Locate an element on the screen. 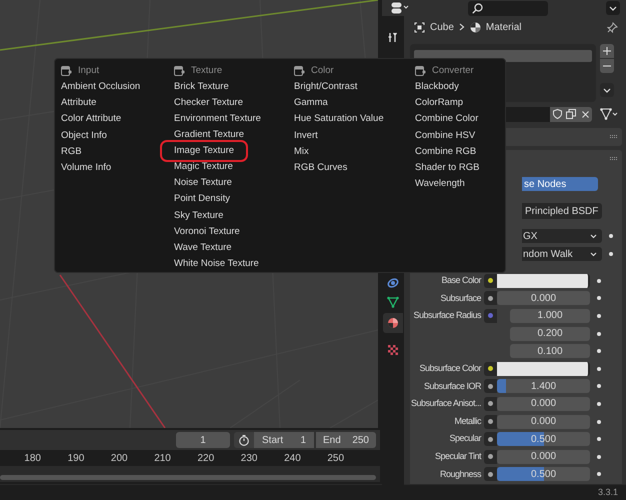  breadcrumb-object: Cube is located at coordinates (442, 27).